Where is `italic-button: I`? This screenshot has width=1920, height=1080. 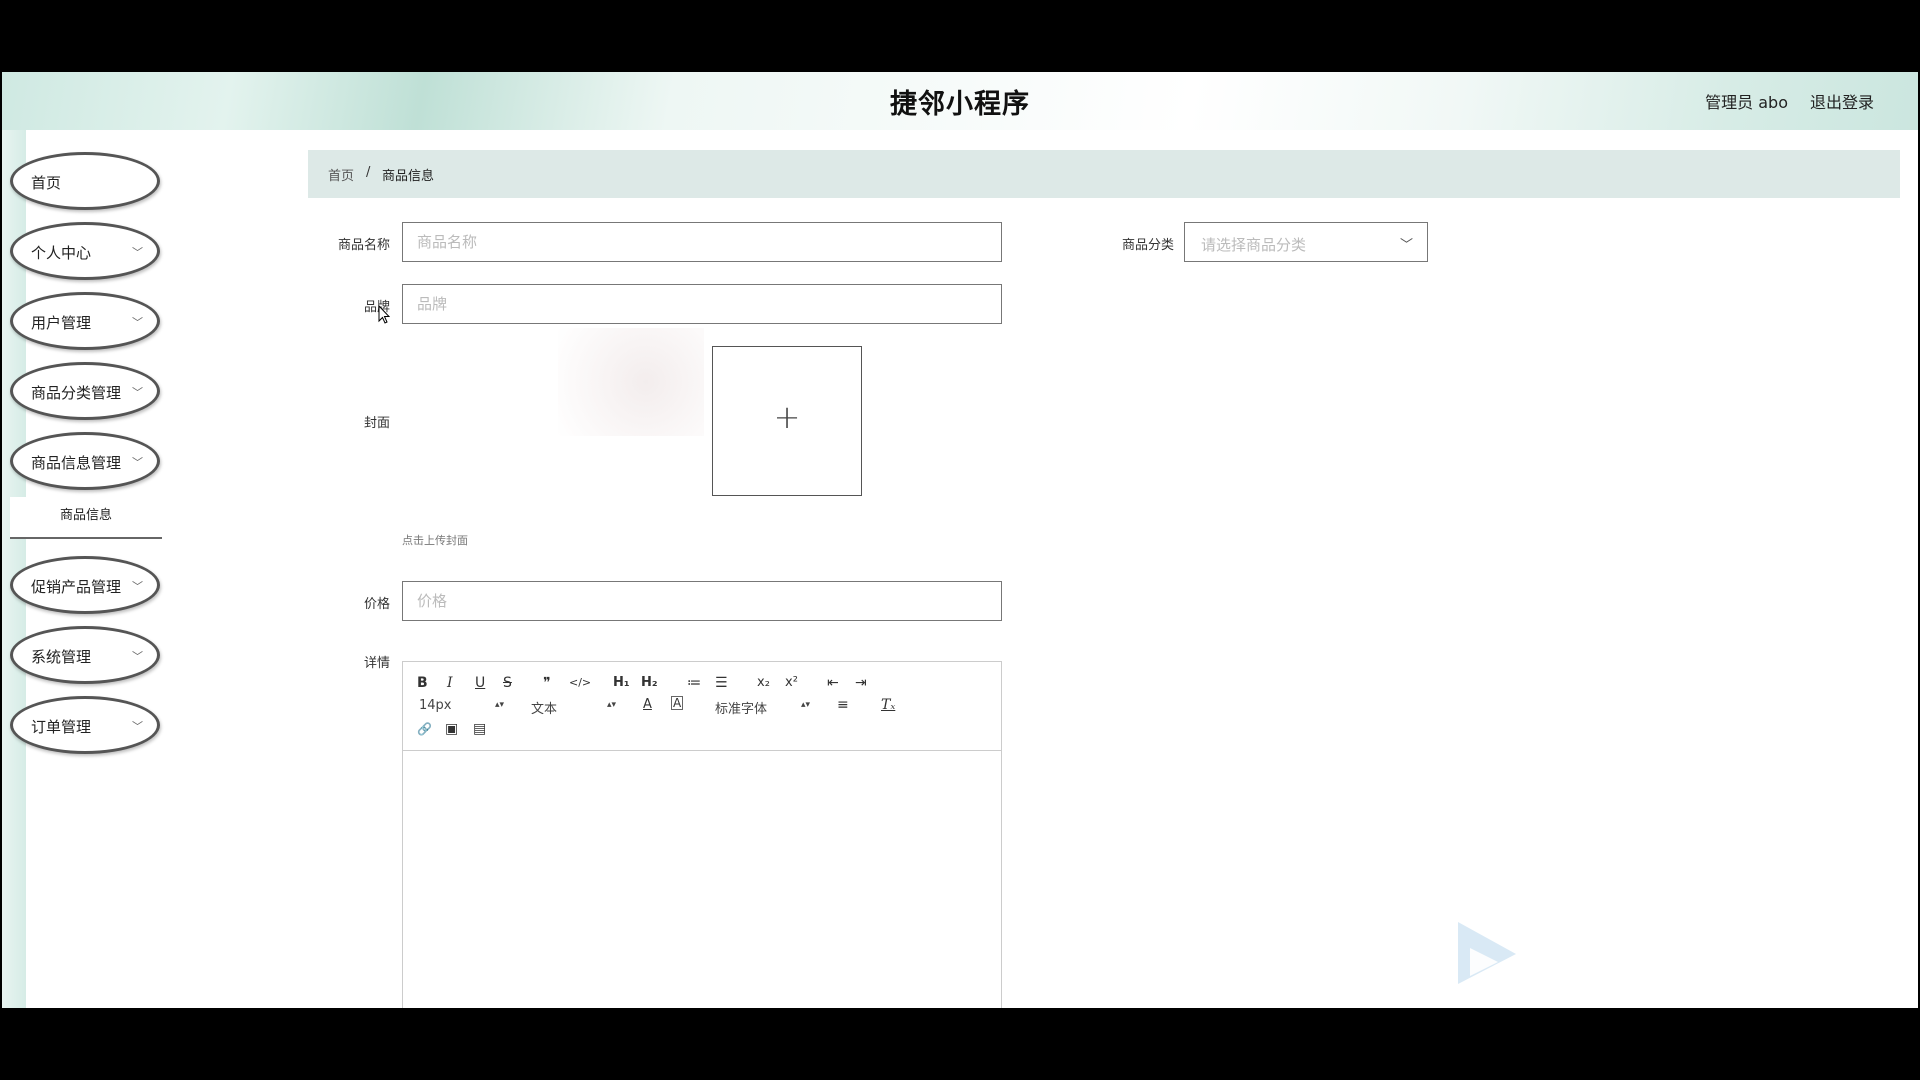 italic-button: I is located at coordinates (450, 683).